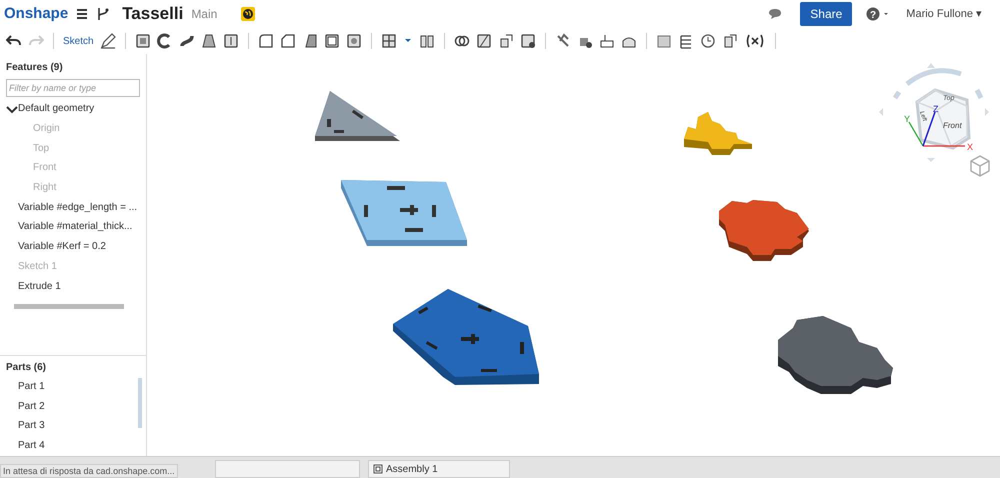 This screenshot has width=1000, height=478. I want to click on shell-icon, so click(332, 41).